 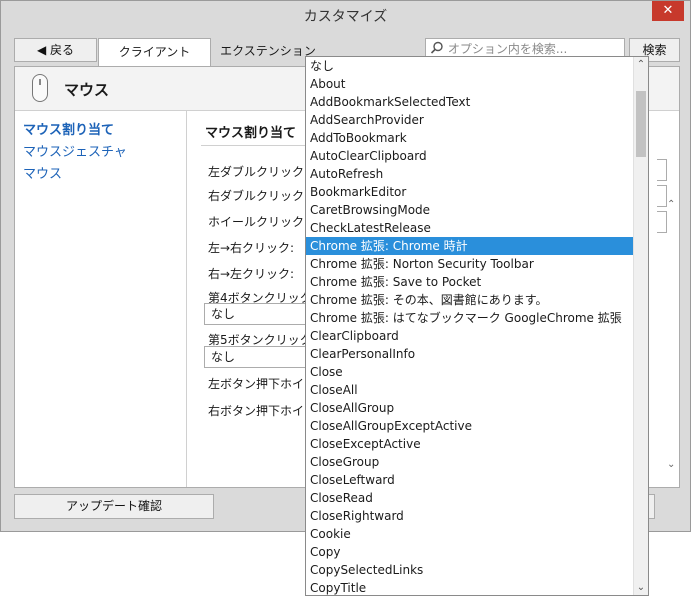 What do you see at coordinates (668, 11) in the screenshot?
I see `close-button: ✕` at bounding box center [668, 11].